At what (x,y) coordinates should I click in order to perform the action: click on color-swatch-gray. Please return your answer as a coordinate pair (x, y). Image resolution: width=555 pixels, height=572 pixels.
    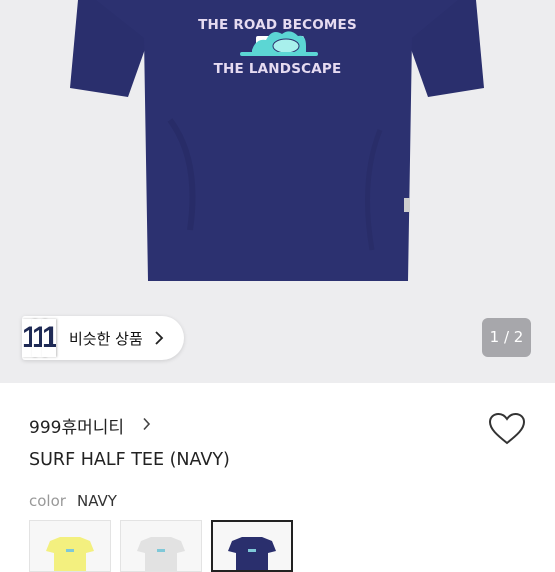
    Looking at the image, I should click on (161, 546).